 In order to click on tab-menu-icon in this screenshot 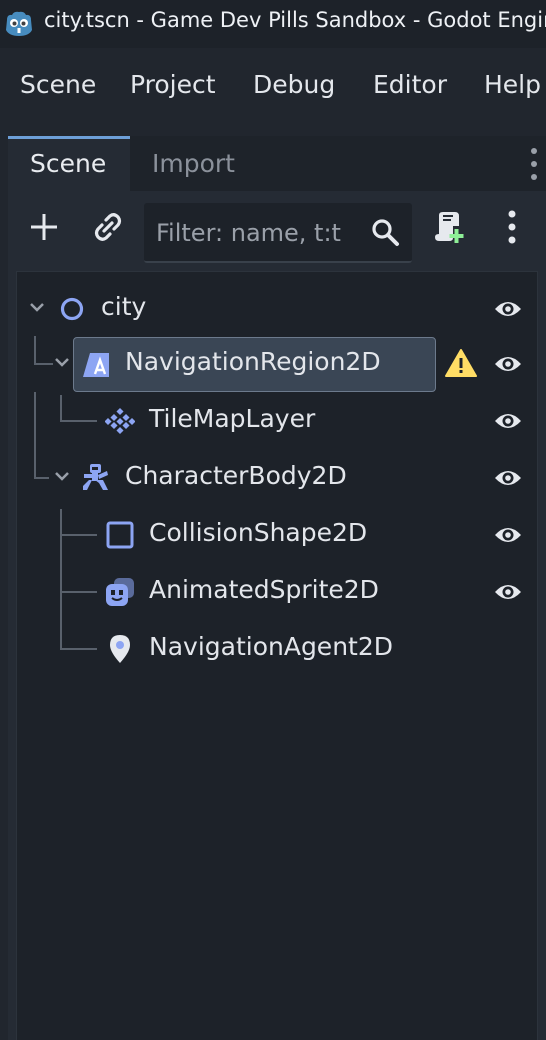, I will do `click(534, 164)`.